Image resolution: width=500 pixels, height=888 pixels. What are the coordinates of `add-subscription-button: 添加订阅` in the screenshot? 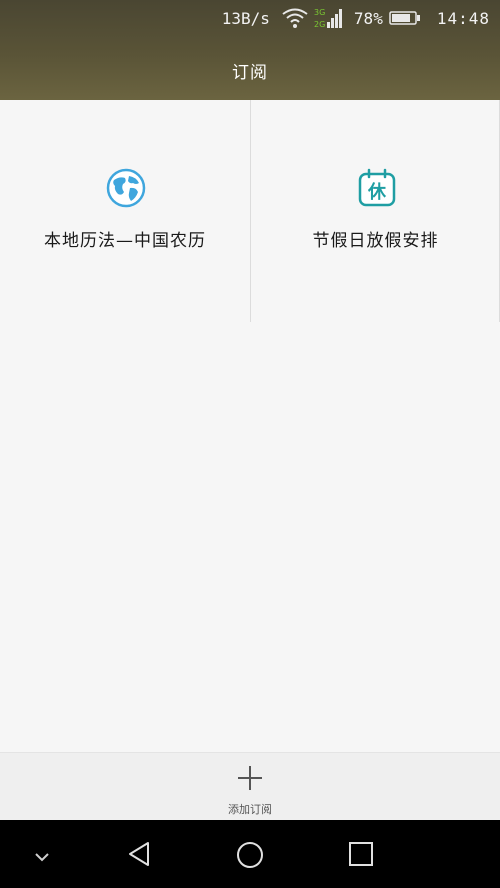 It's located at (250, 786).